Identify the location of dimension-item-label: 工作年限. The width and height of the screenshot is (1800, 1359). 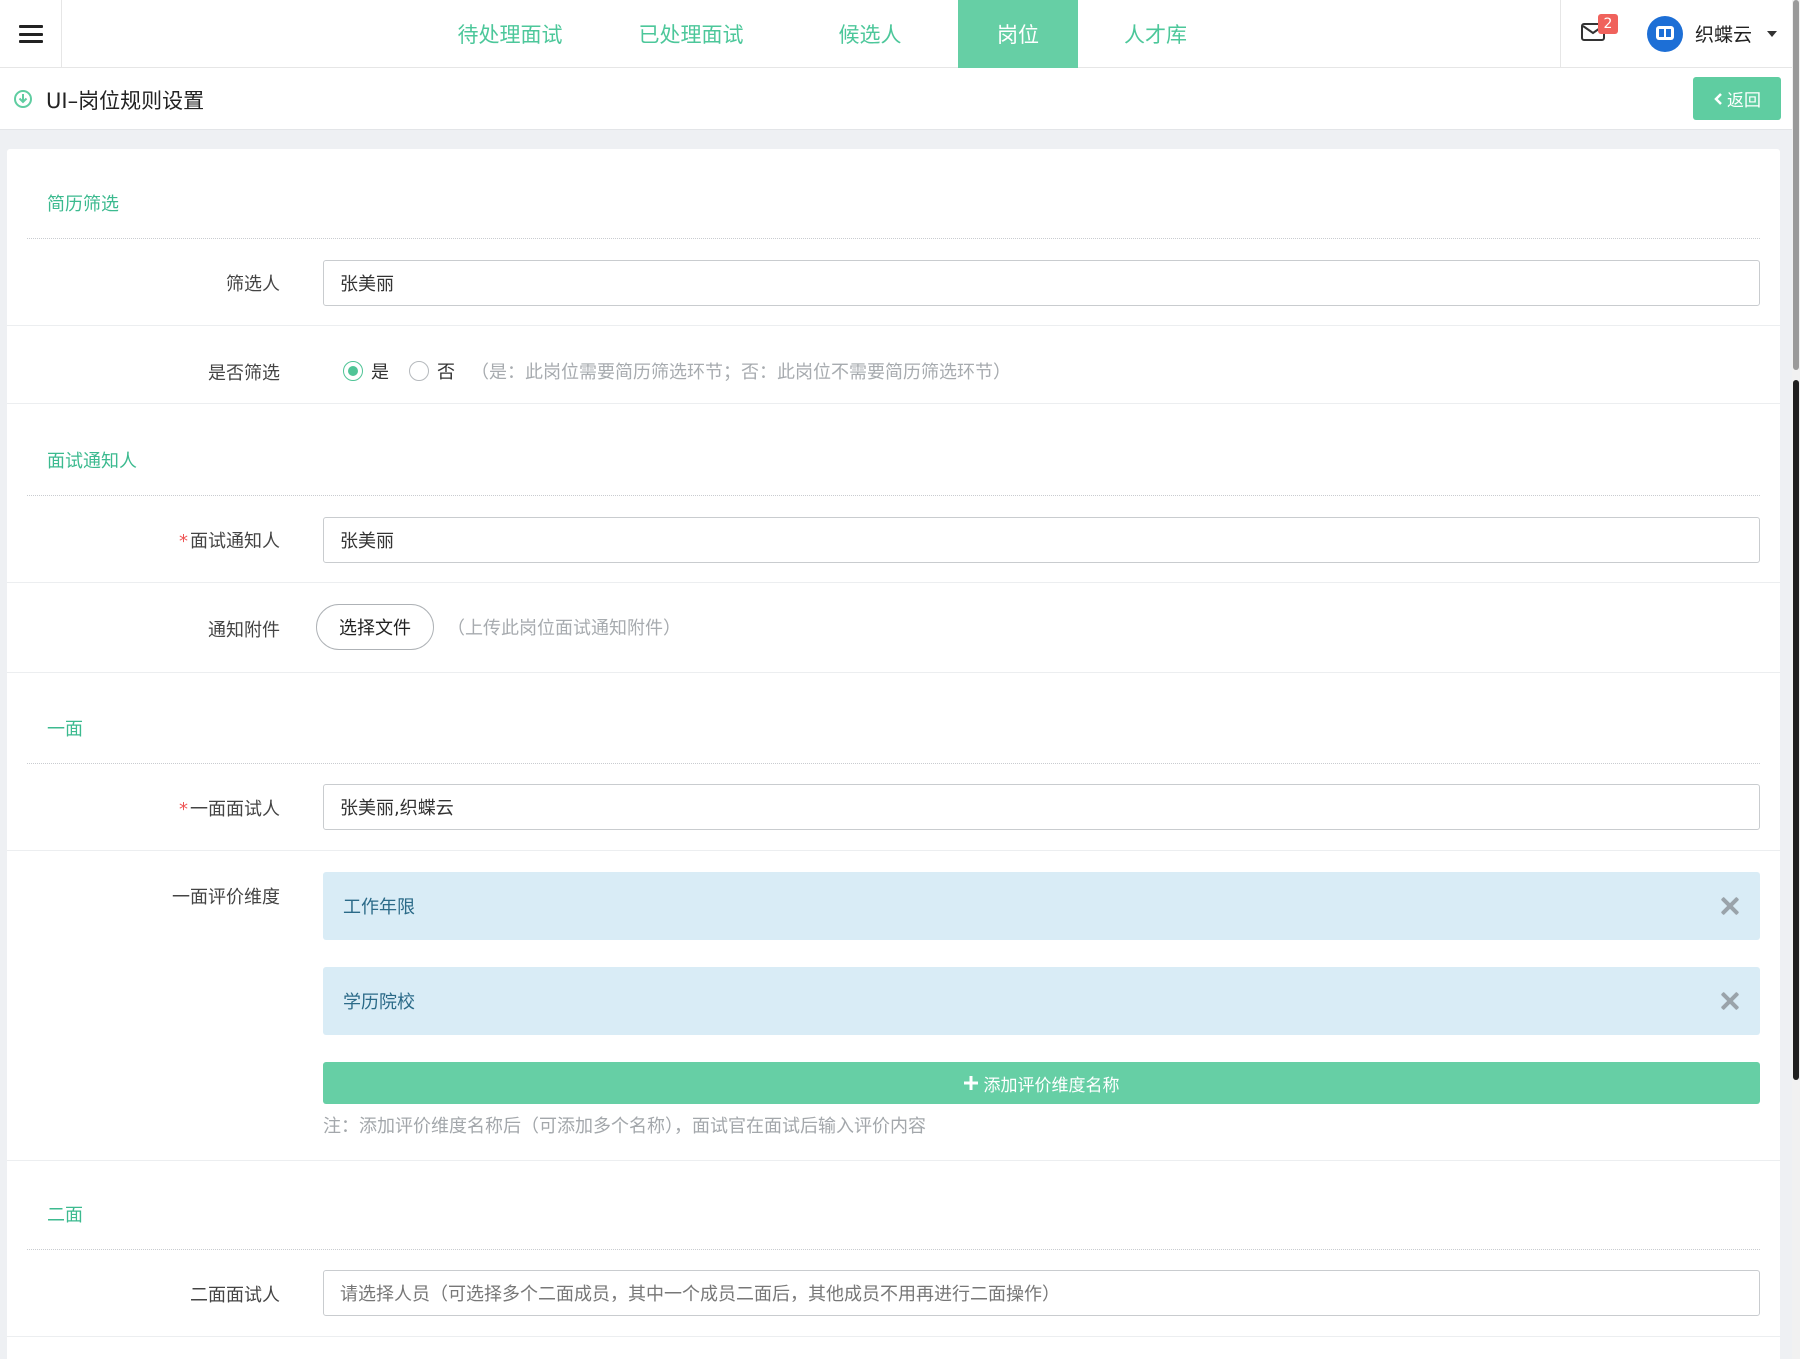
(379, 907).